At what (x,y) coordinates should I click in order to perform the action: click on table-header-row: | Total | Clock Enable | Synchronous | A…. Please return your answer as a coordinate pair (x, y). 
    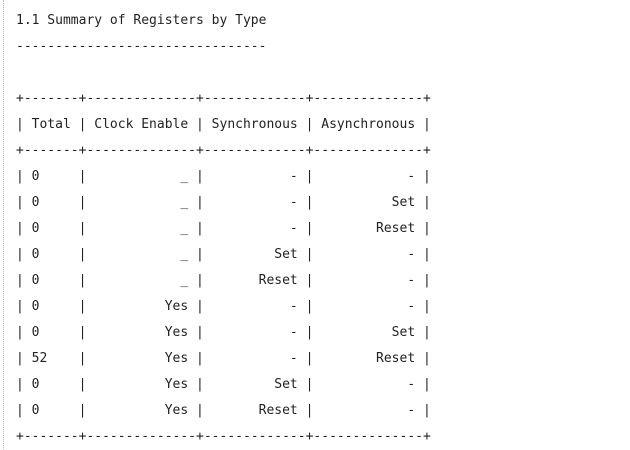
    Looking at the image, I should click on (223, 124).